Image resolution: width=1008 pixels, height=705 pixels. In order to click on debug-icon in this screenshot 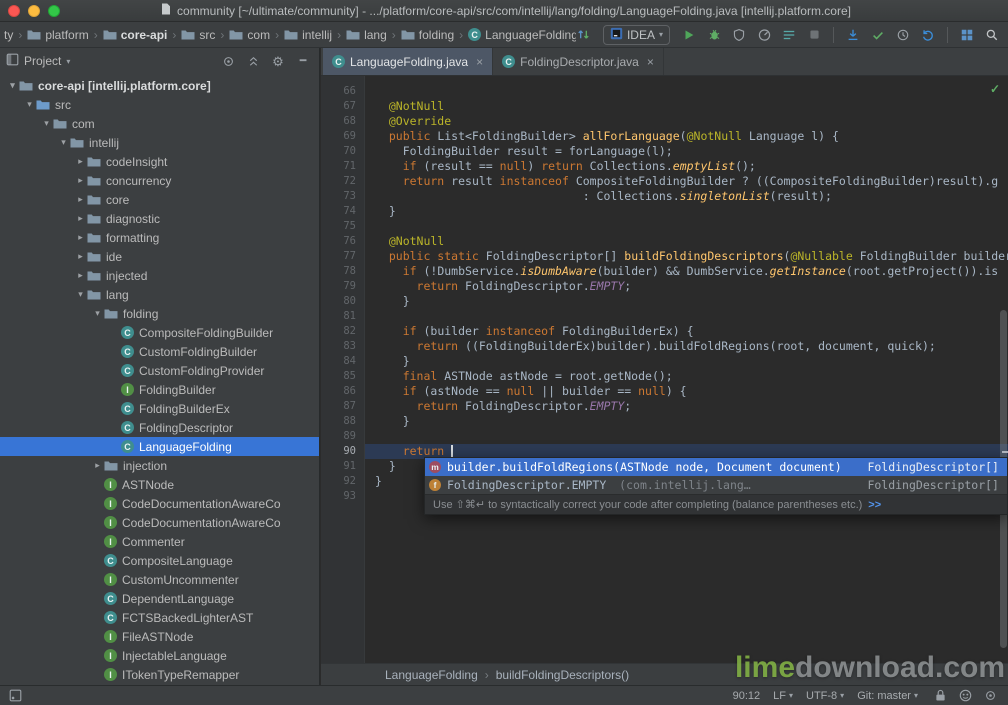, I will do `click(714, 35)`.